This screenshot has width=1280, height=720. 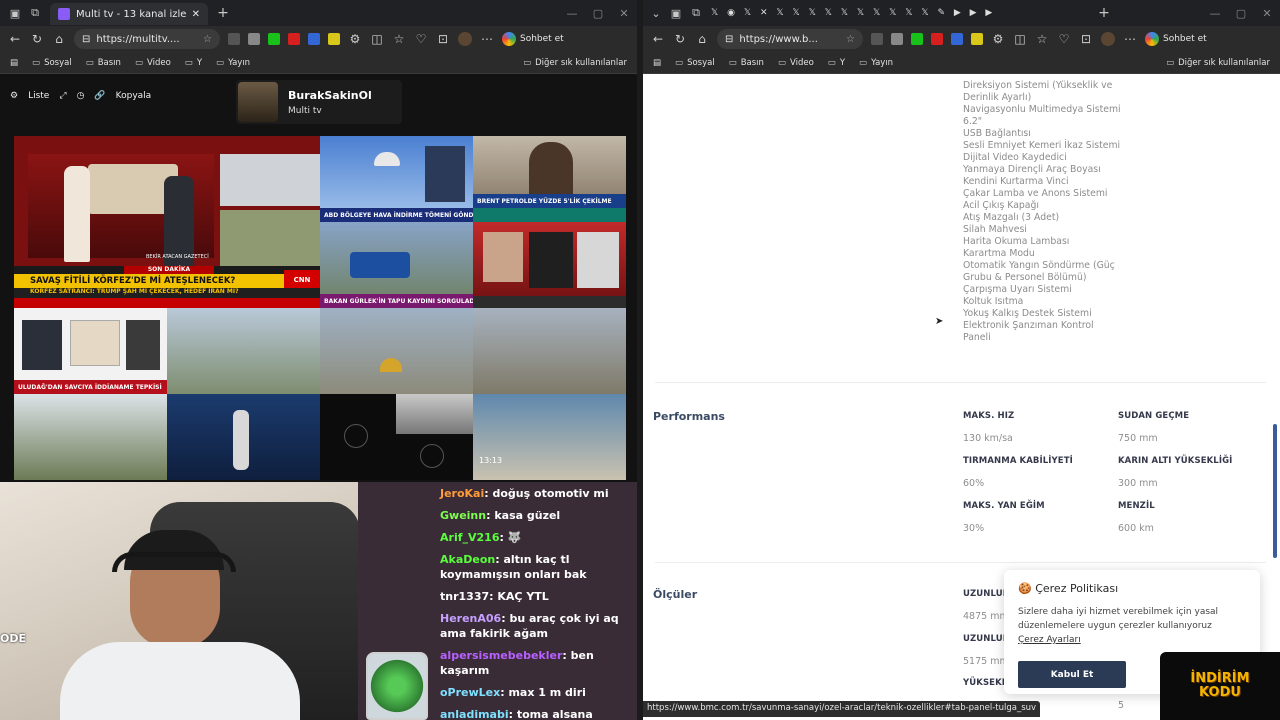 What do you see at coordinates (1132, 640) in the screenshot?
I see `cookie-settings-link: Çerez Ayarları` at bounding box center [1132, 640].